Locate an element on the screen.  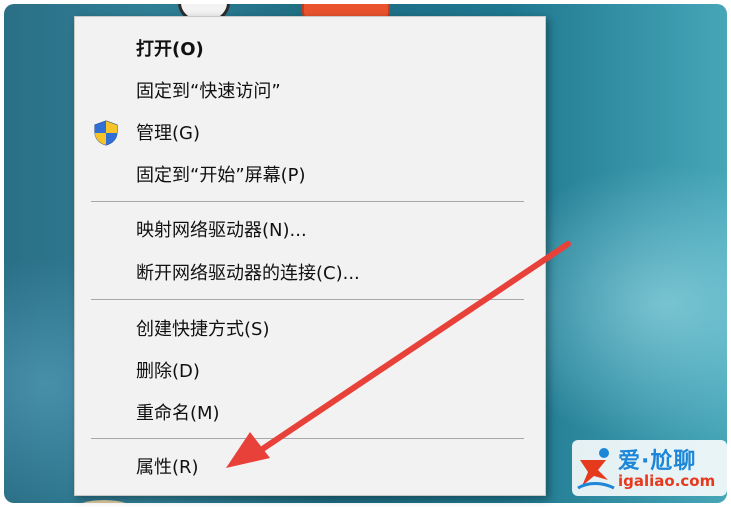
watermark-title: 爱·尬聊 is located at coordinates (657, 461).